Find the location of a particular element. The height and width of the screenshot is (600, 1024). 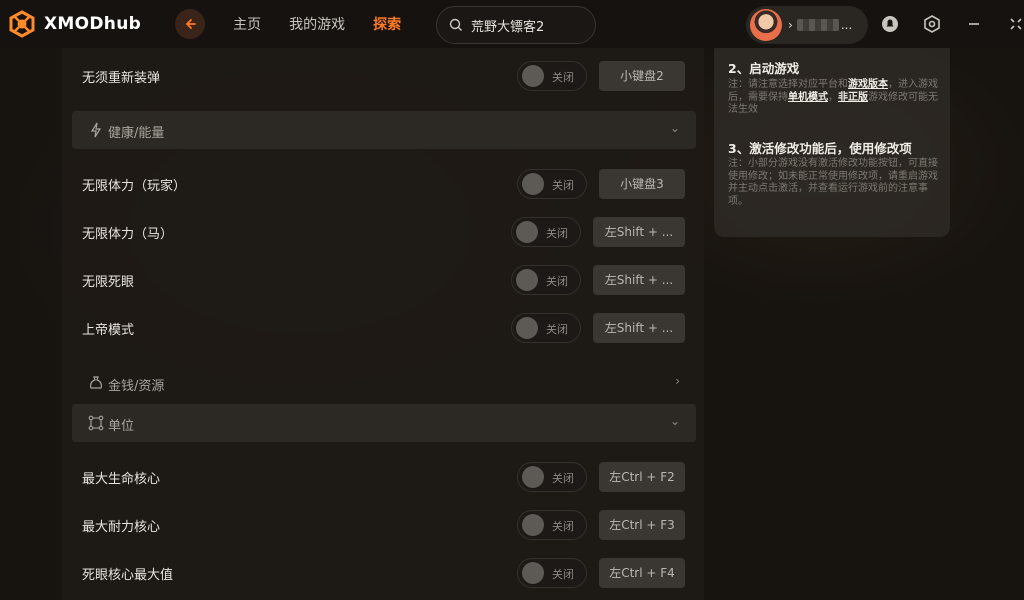

search-icon is located at coordinates (455, 24).